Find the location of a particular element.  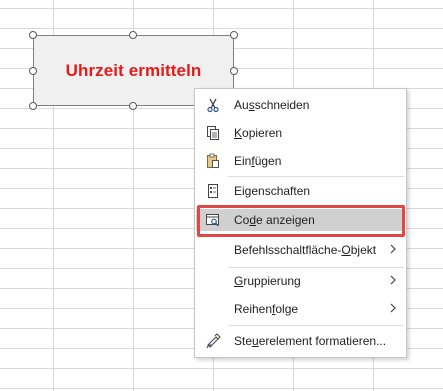

menu-item-einfuegen: Einfügen is located at coordinates (300, 161).